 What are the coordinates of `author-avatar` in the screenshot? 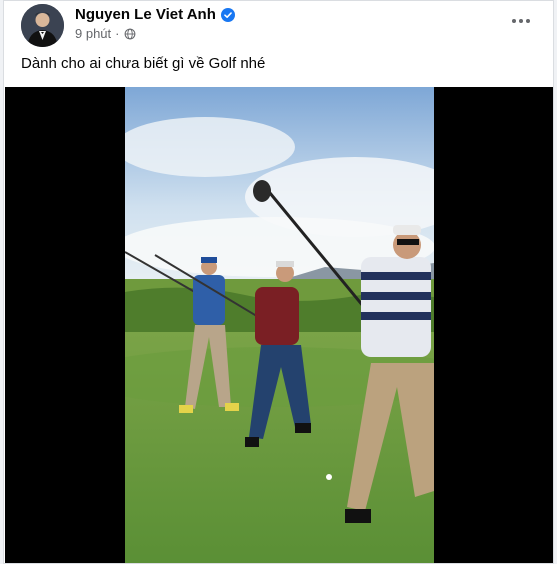 It's located at (42, 25).